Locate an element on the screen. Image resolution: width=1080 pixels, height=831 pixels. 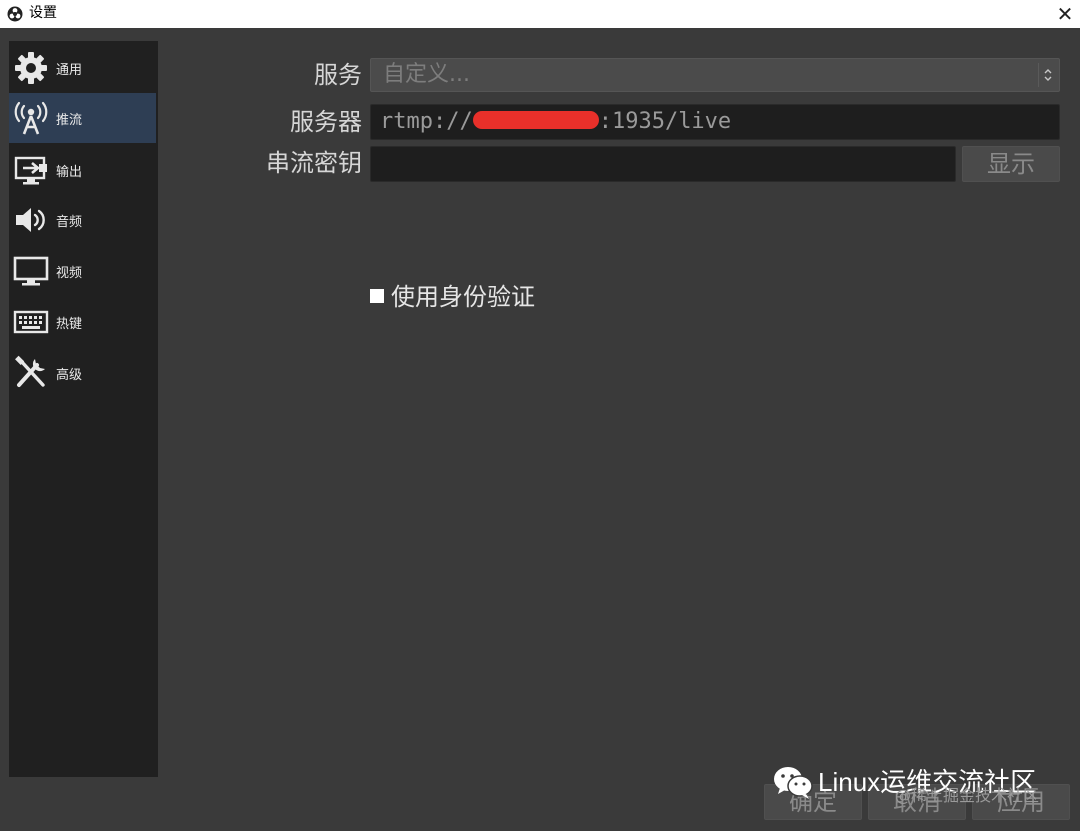
sidebar-item-general: 通用 is located at coordinates (82, 68).